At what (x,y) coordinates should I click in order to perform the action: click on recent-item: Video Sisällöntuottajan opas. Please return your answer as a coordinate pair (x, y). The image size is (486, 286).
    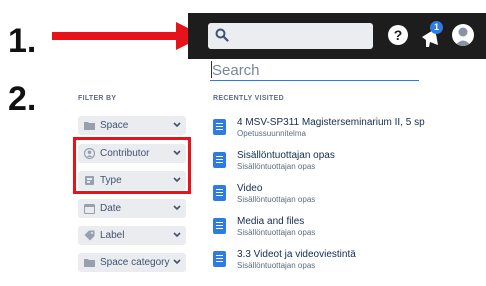
    Looking at the image, I should click on (343, 196).